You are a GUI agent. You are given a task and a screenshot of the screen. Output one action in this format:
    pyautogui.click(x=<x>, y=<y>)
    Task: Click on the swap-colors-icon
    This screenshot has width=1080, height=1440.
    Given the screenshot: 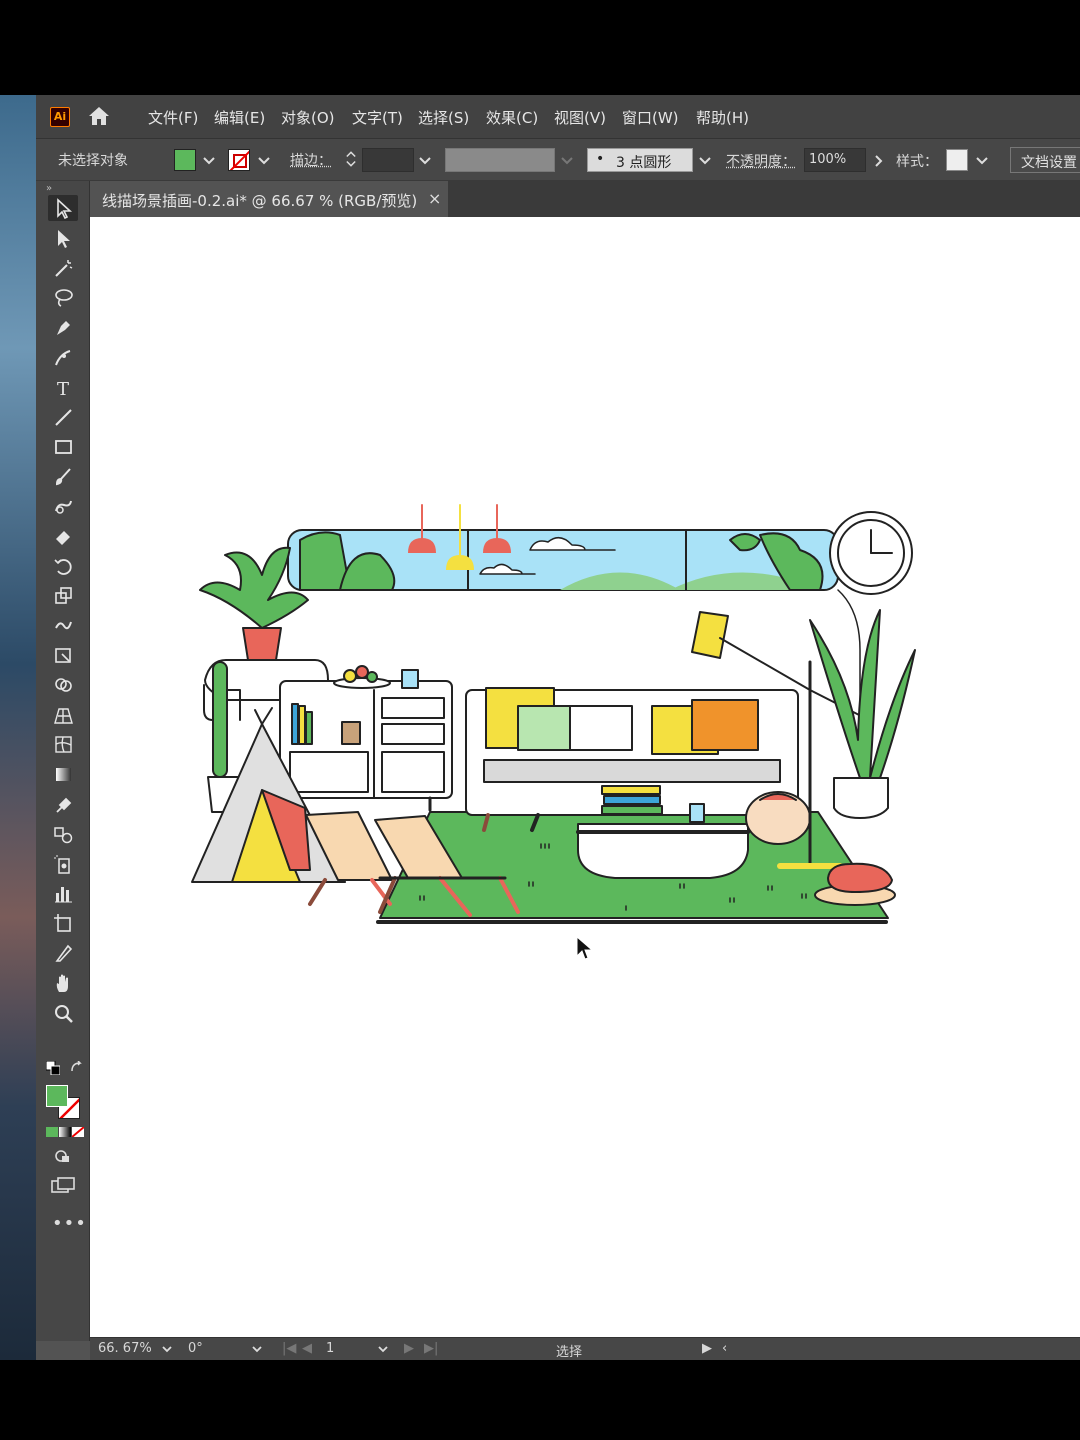 What is the action you would take?
    pyautogui.click(x=77, y=1068)
    